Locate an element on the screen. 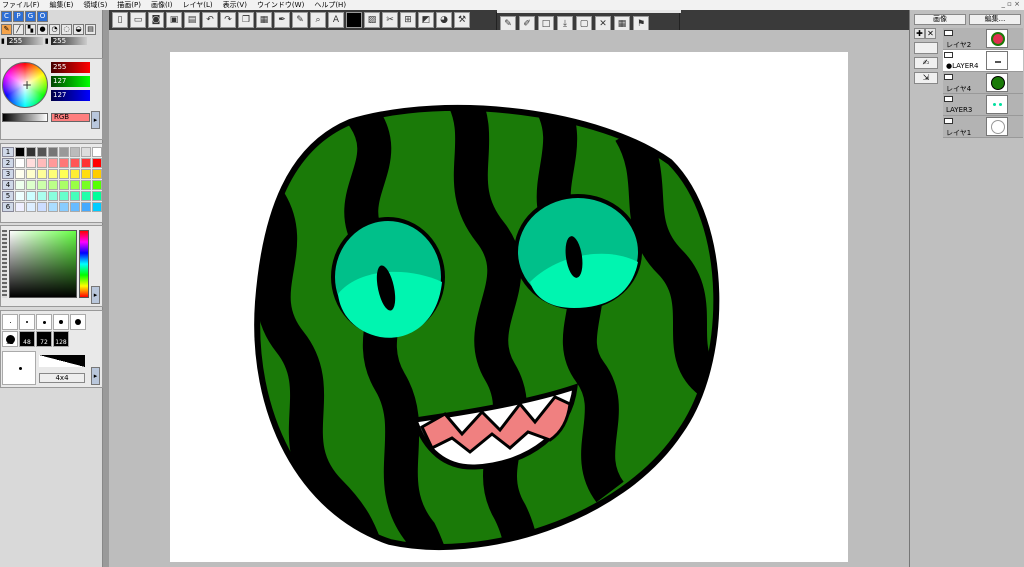 The width and height of the screenshot is (1024, 567). color-wheel-icon: ◕ is located at coordinates (444, 20).